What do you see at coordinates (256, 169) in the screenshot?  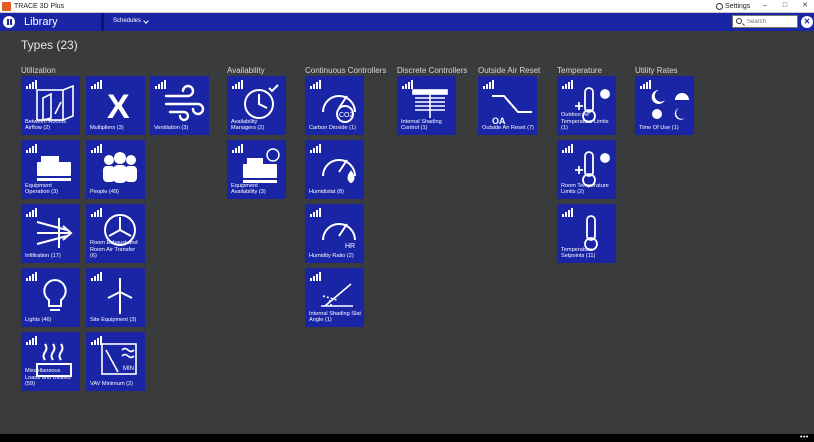 I see `tile-equipment-availability: Equipment Availability (3)` at bounding box center [256, 169].